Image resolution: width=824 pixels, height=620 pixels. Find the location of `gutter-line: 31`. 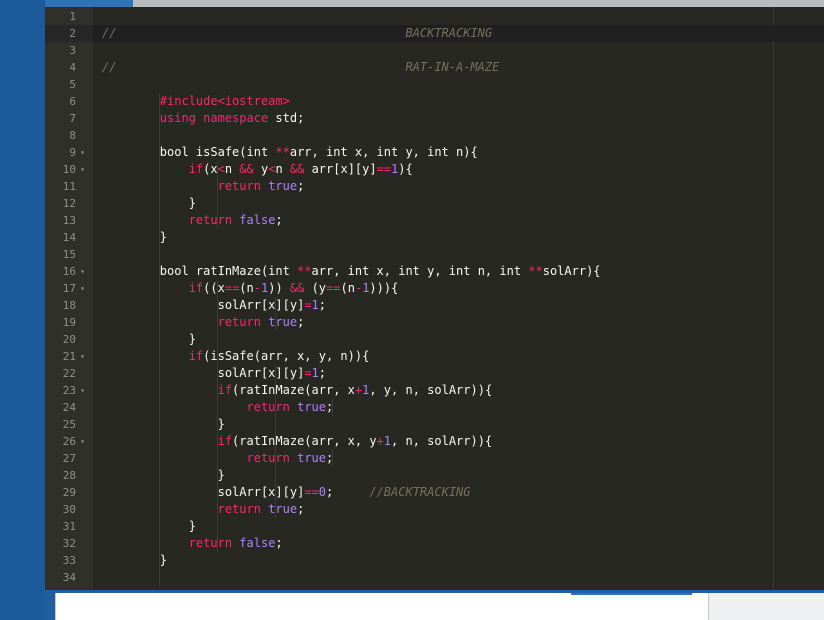

gutter-line: 31 is located at coordinates (69, 526).